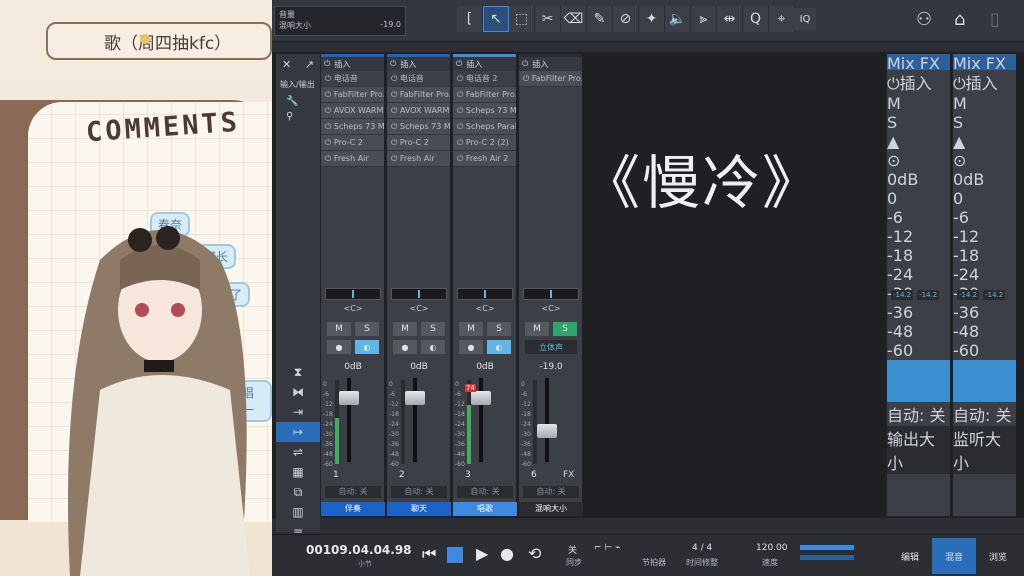 Image resolution: width=1024 pixels, height=576 pixels. Describe the element at coordinates (924, 19) in the screenshot. I see `user-icon: ⚇` at that location.